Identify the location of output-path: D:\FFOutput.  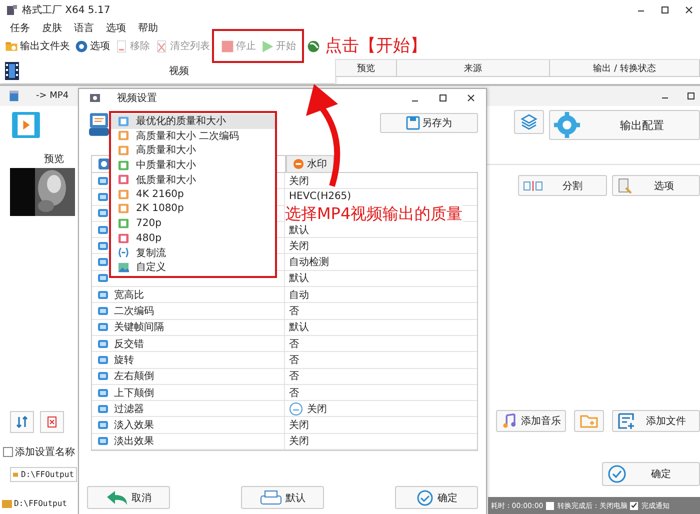
(34, 503).